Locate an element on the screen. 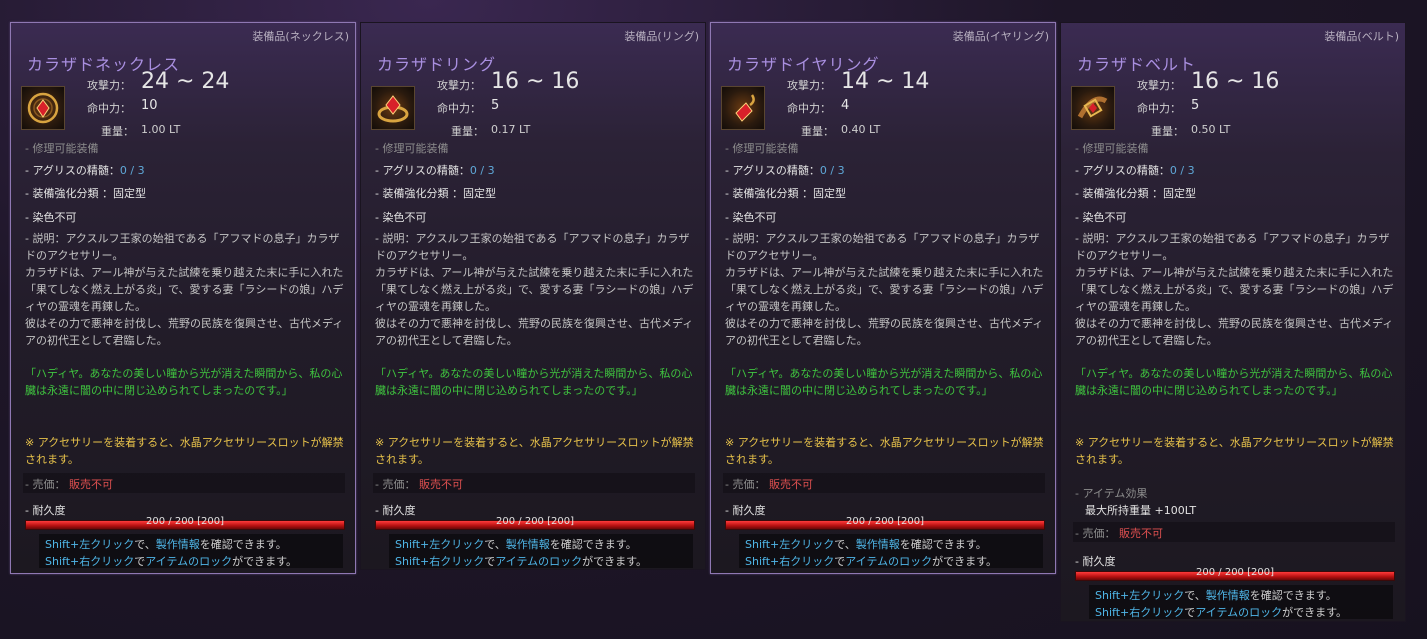 The width and height of the screenshot is (1427, 639). hint-text: ができます。 is located at coordinates (1315, 612).